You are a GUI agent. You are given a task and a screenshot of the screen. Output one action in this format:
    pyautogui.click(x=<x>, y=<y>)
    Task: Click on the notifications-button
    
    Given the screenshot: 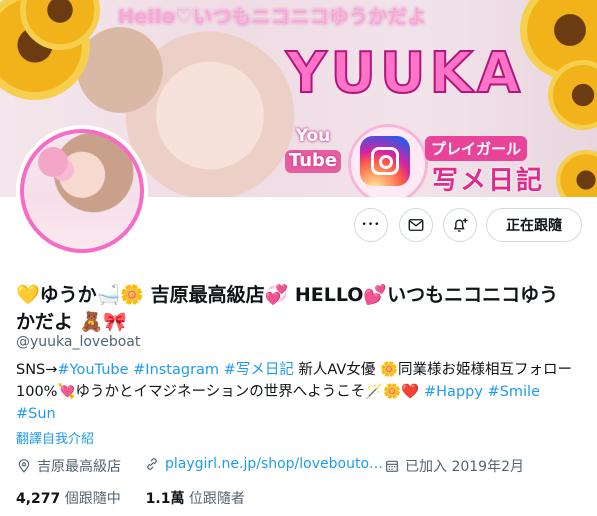 What is the action you would take?
    pyautogui.click(x=460, y=225)
    